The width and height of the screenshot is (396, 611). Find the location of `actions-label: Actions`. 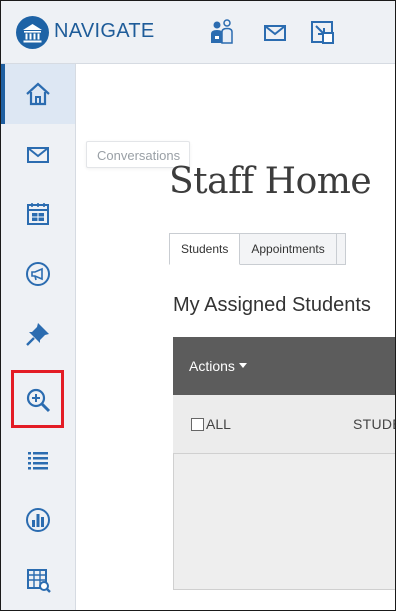

actions-label: Actions is located at coordinates (212, 366).